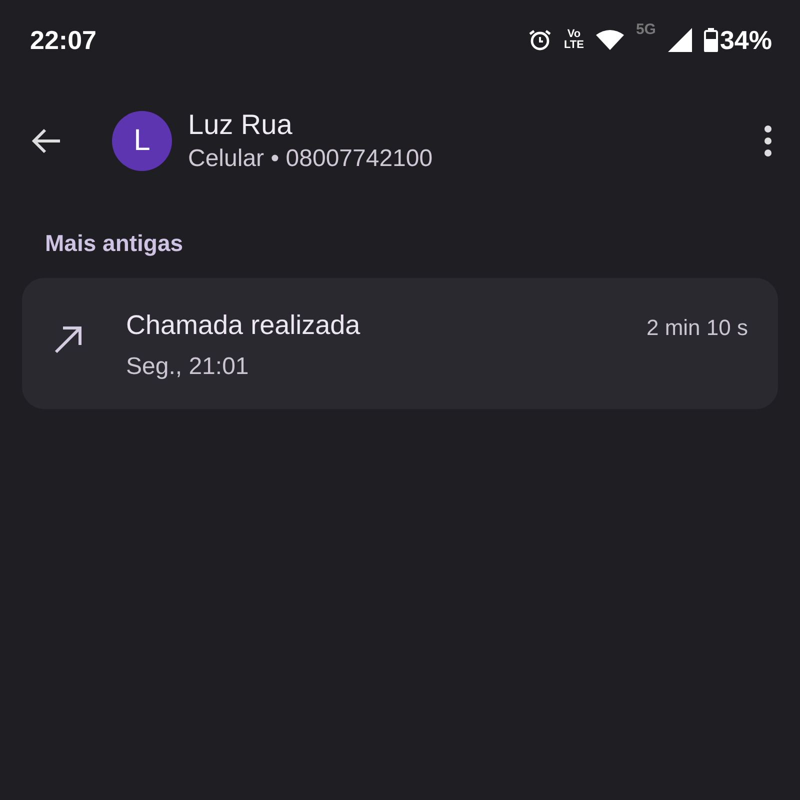 Image resolution: width=800 pixels, height=800 pixels. I want to click on volte-icon: Vo LTE, so click(574, 40).